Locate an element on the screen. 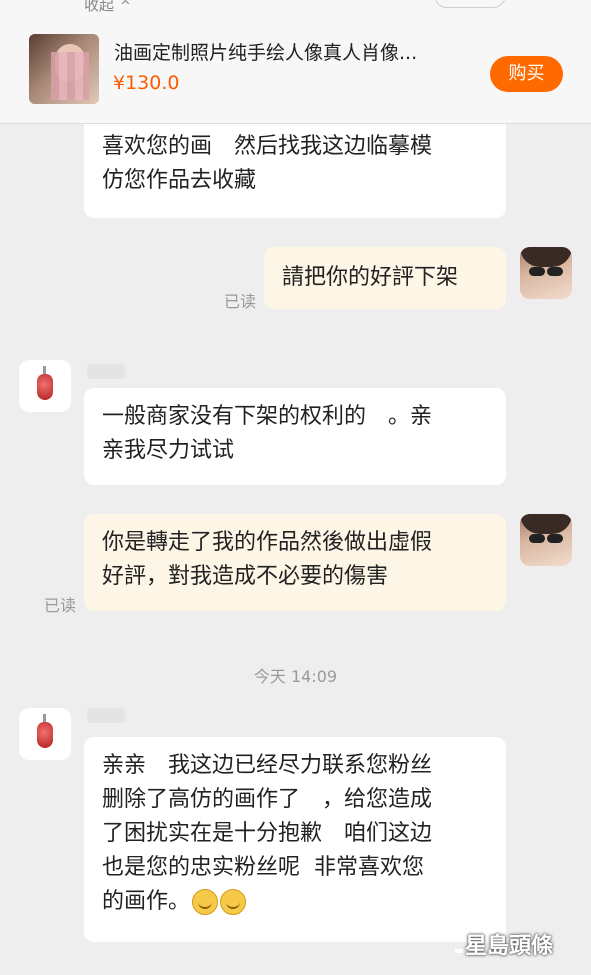  watermark-logo: 星島頭條 is located at coordinates (504, 944).